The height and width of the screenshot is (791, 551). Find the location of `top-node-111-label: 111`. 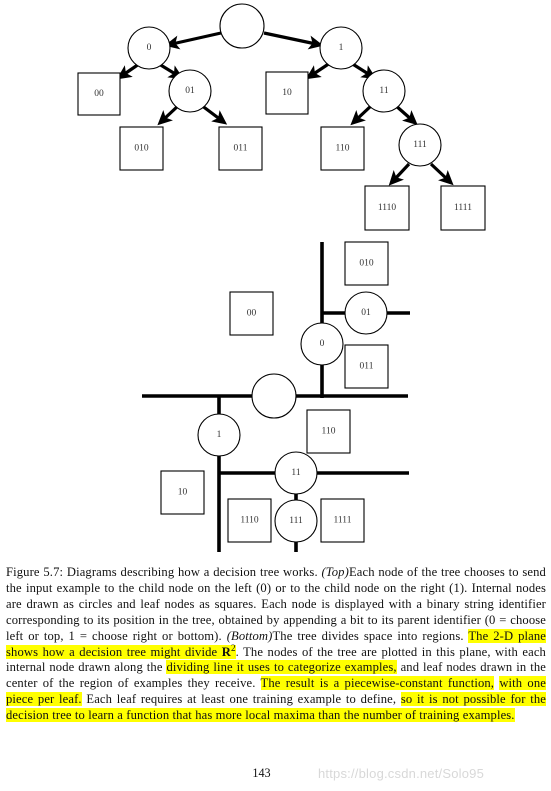

top-node-111-label: 111 is located at coordinates (420, 145).